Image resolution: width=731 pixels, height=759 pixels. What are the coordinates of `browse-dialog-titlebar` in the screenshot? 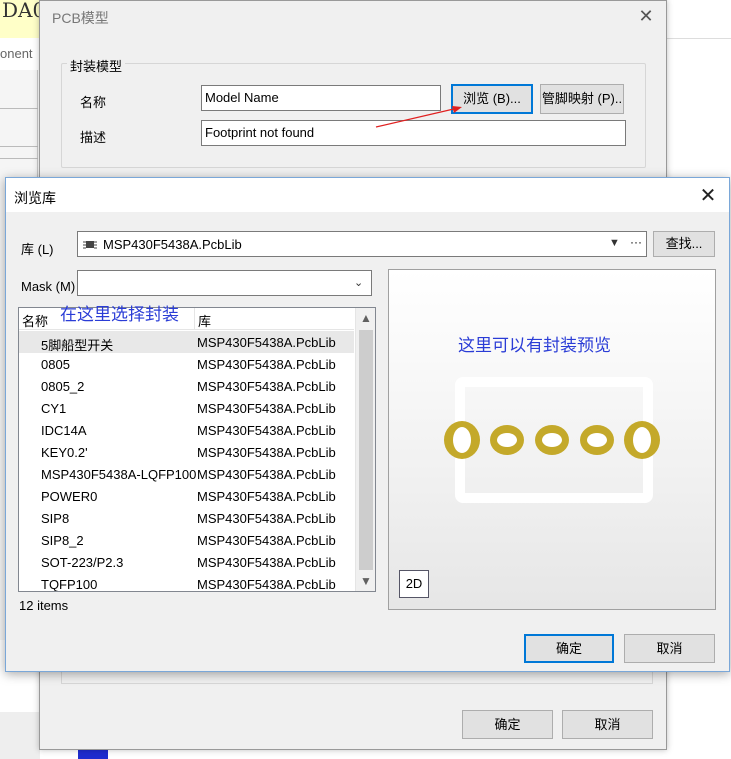 It's located at (367, 195).